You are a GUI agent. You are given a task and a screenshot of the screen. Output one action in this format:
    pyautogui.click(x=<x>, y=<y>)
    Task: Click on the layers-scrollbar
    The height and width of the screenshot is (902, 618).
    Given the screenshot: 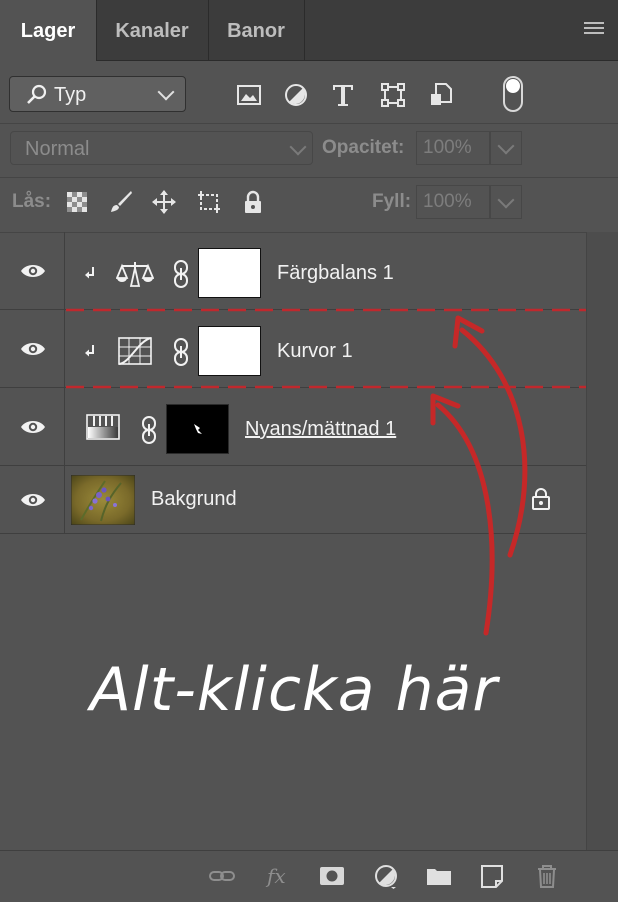 What is the action you would take?
    pyautogui.click(x=602, y=541)
    